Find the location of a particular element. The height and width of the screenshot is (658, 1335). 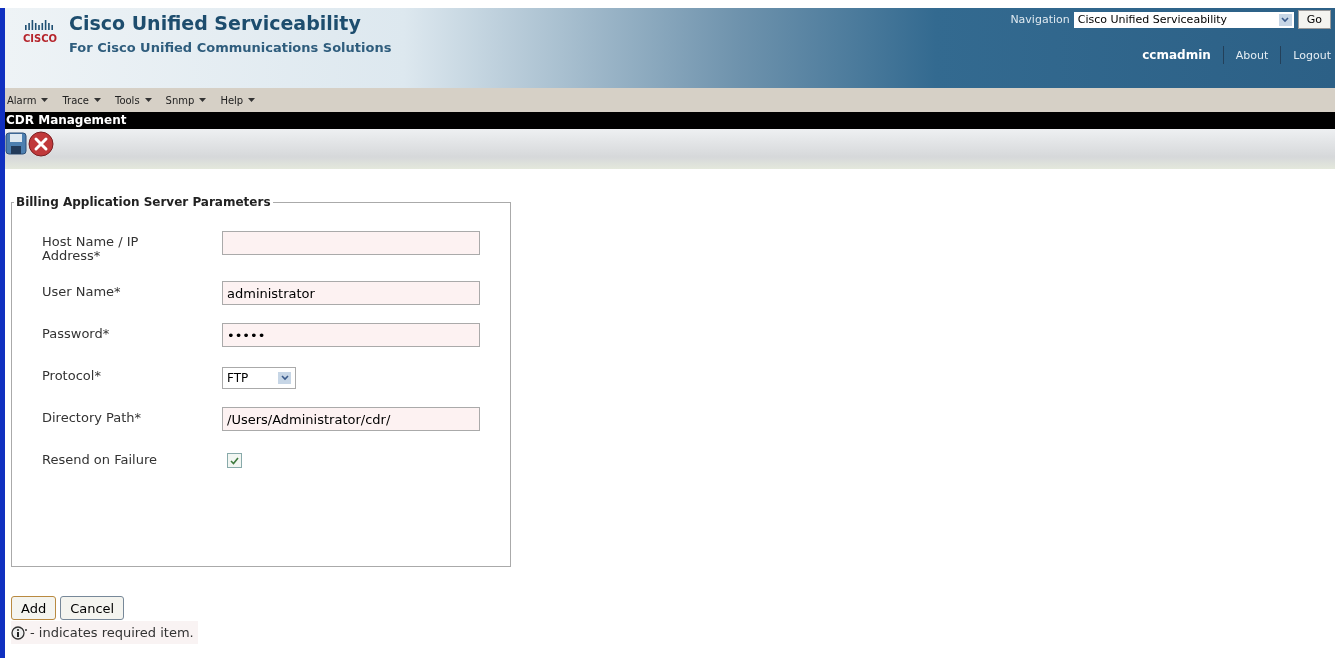

text-field: /Users/Administrator/cdr/ is located at coordinates (351, 419).